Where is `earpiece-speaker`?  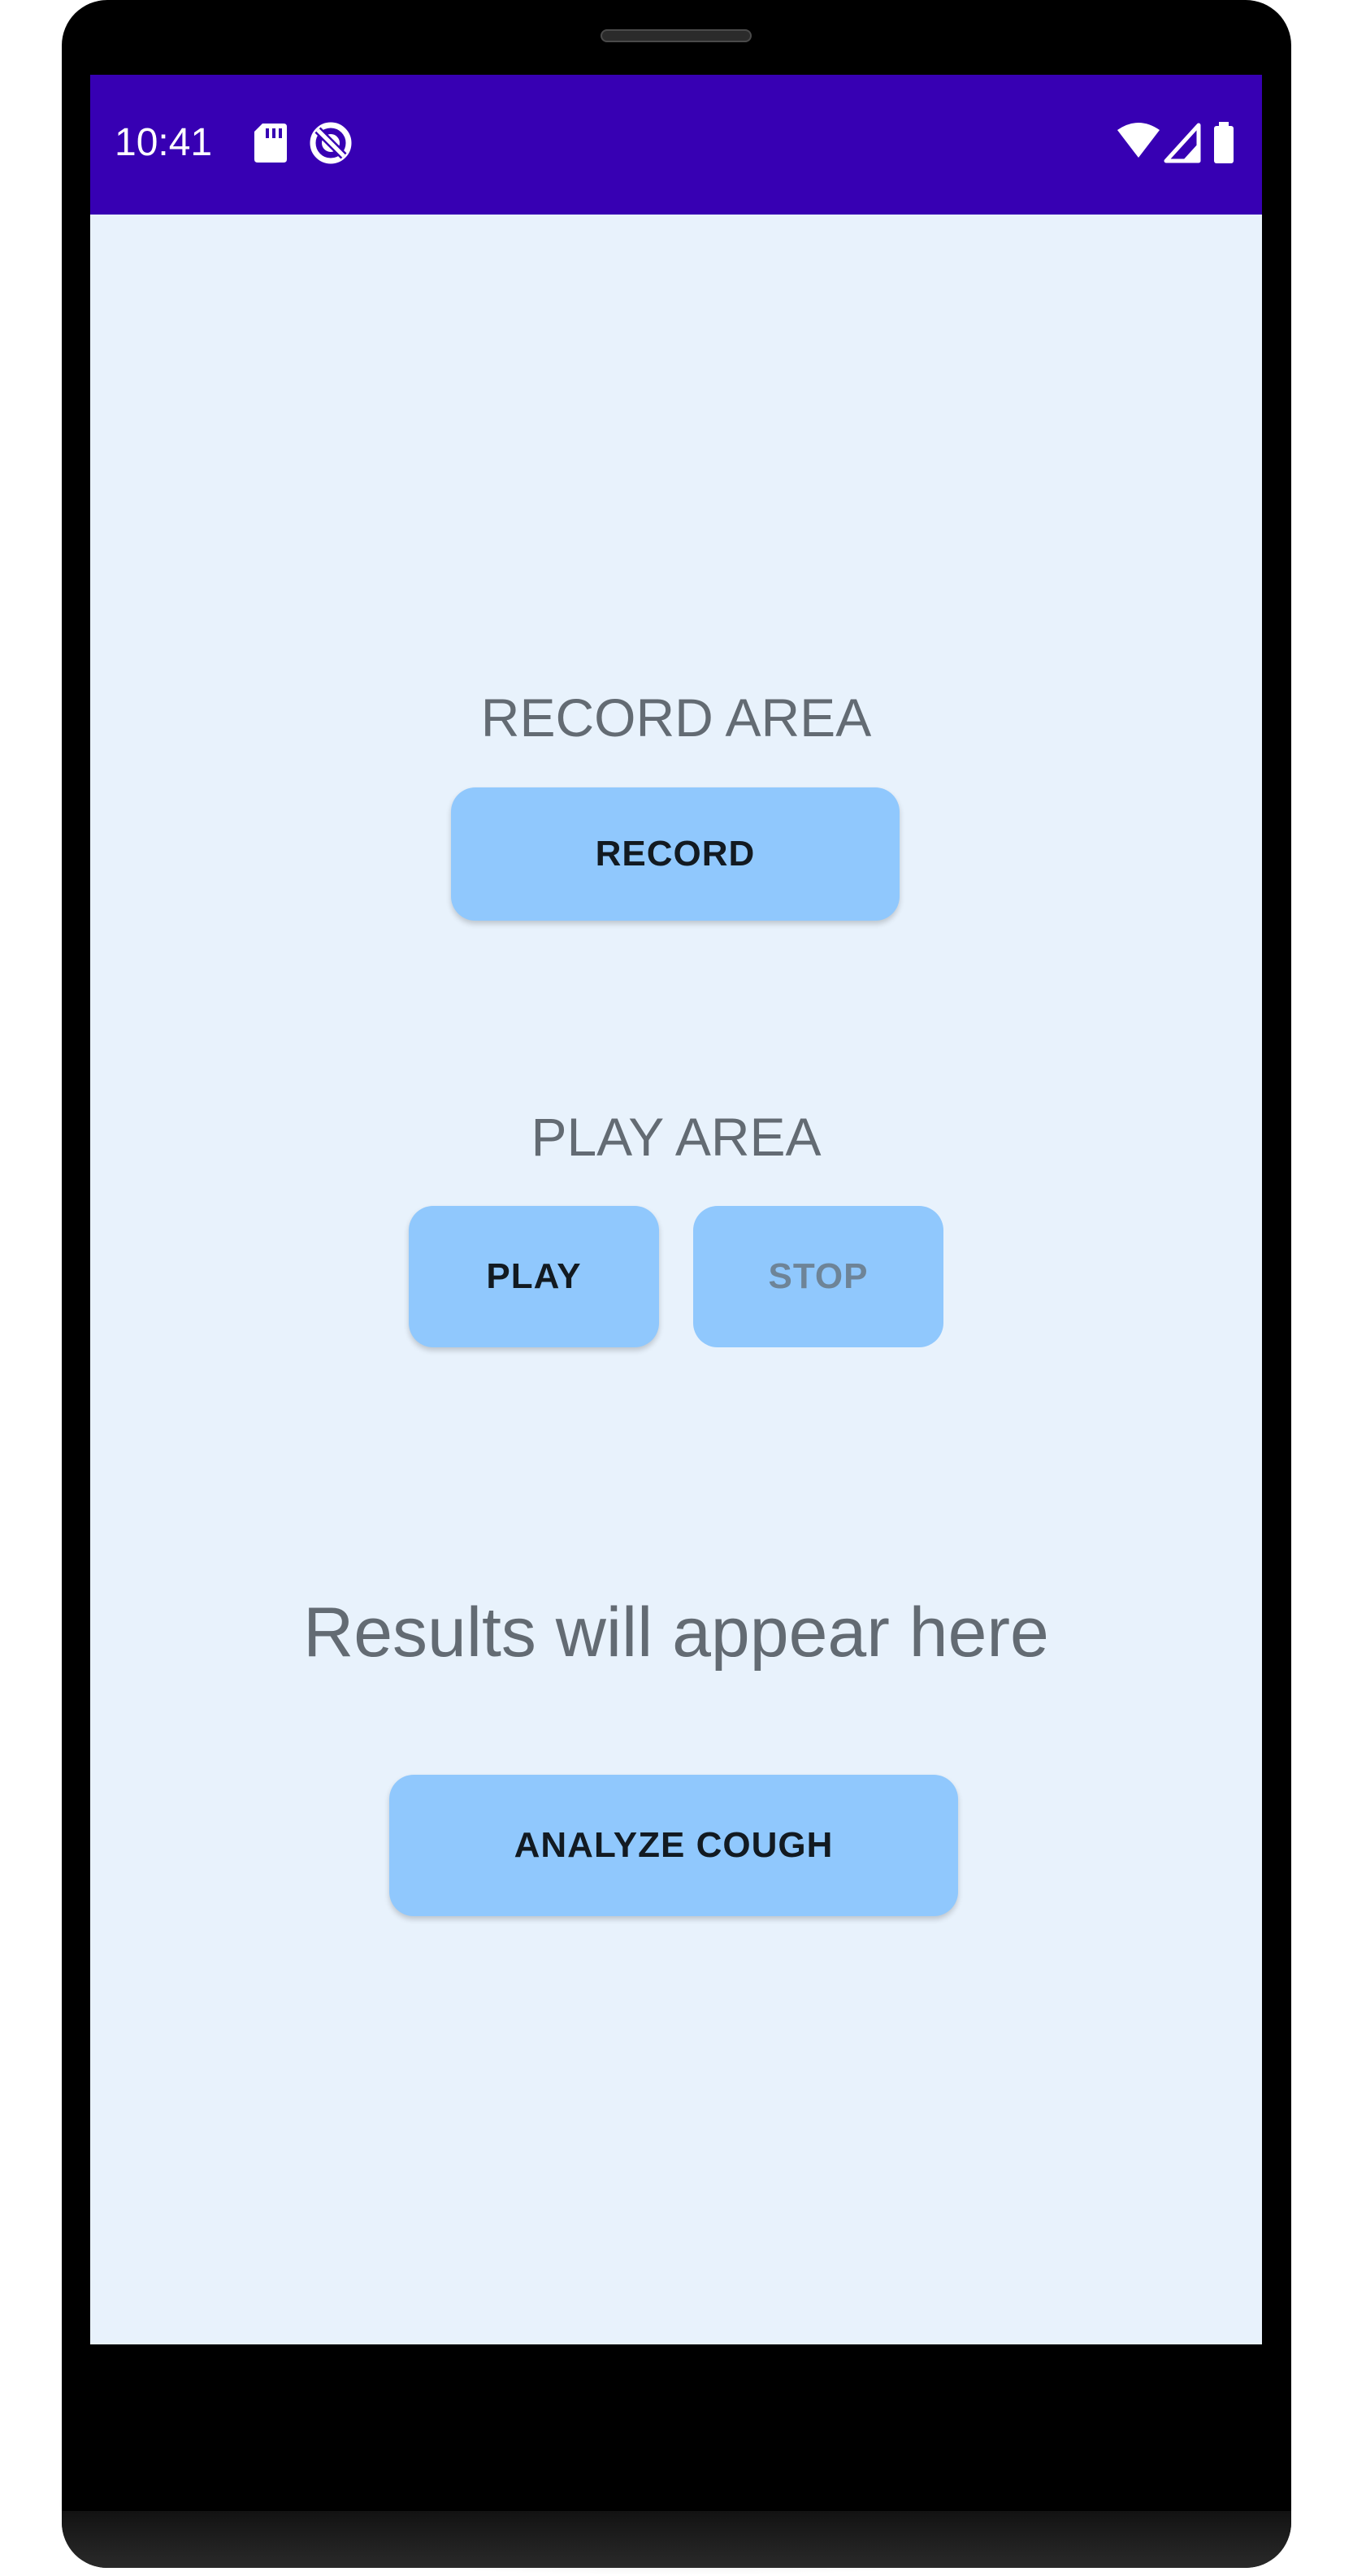
earpiece-speaker is located at coordinates (677, 35).